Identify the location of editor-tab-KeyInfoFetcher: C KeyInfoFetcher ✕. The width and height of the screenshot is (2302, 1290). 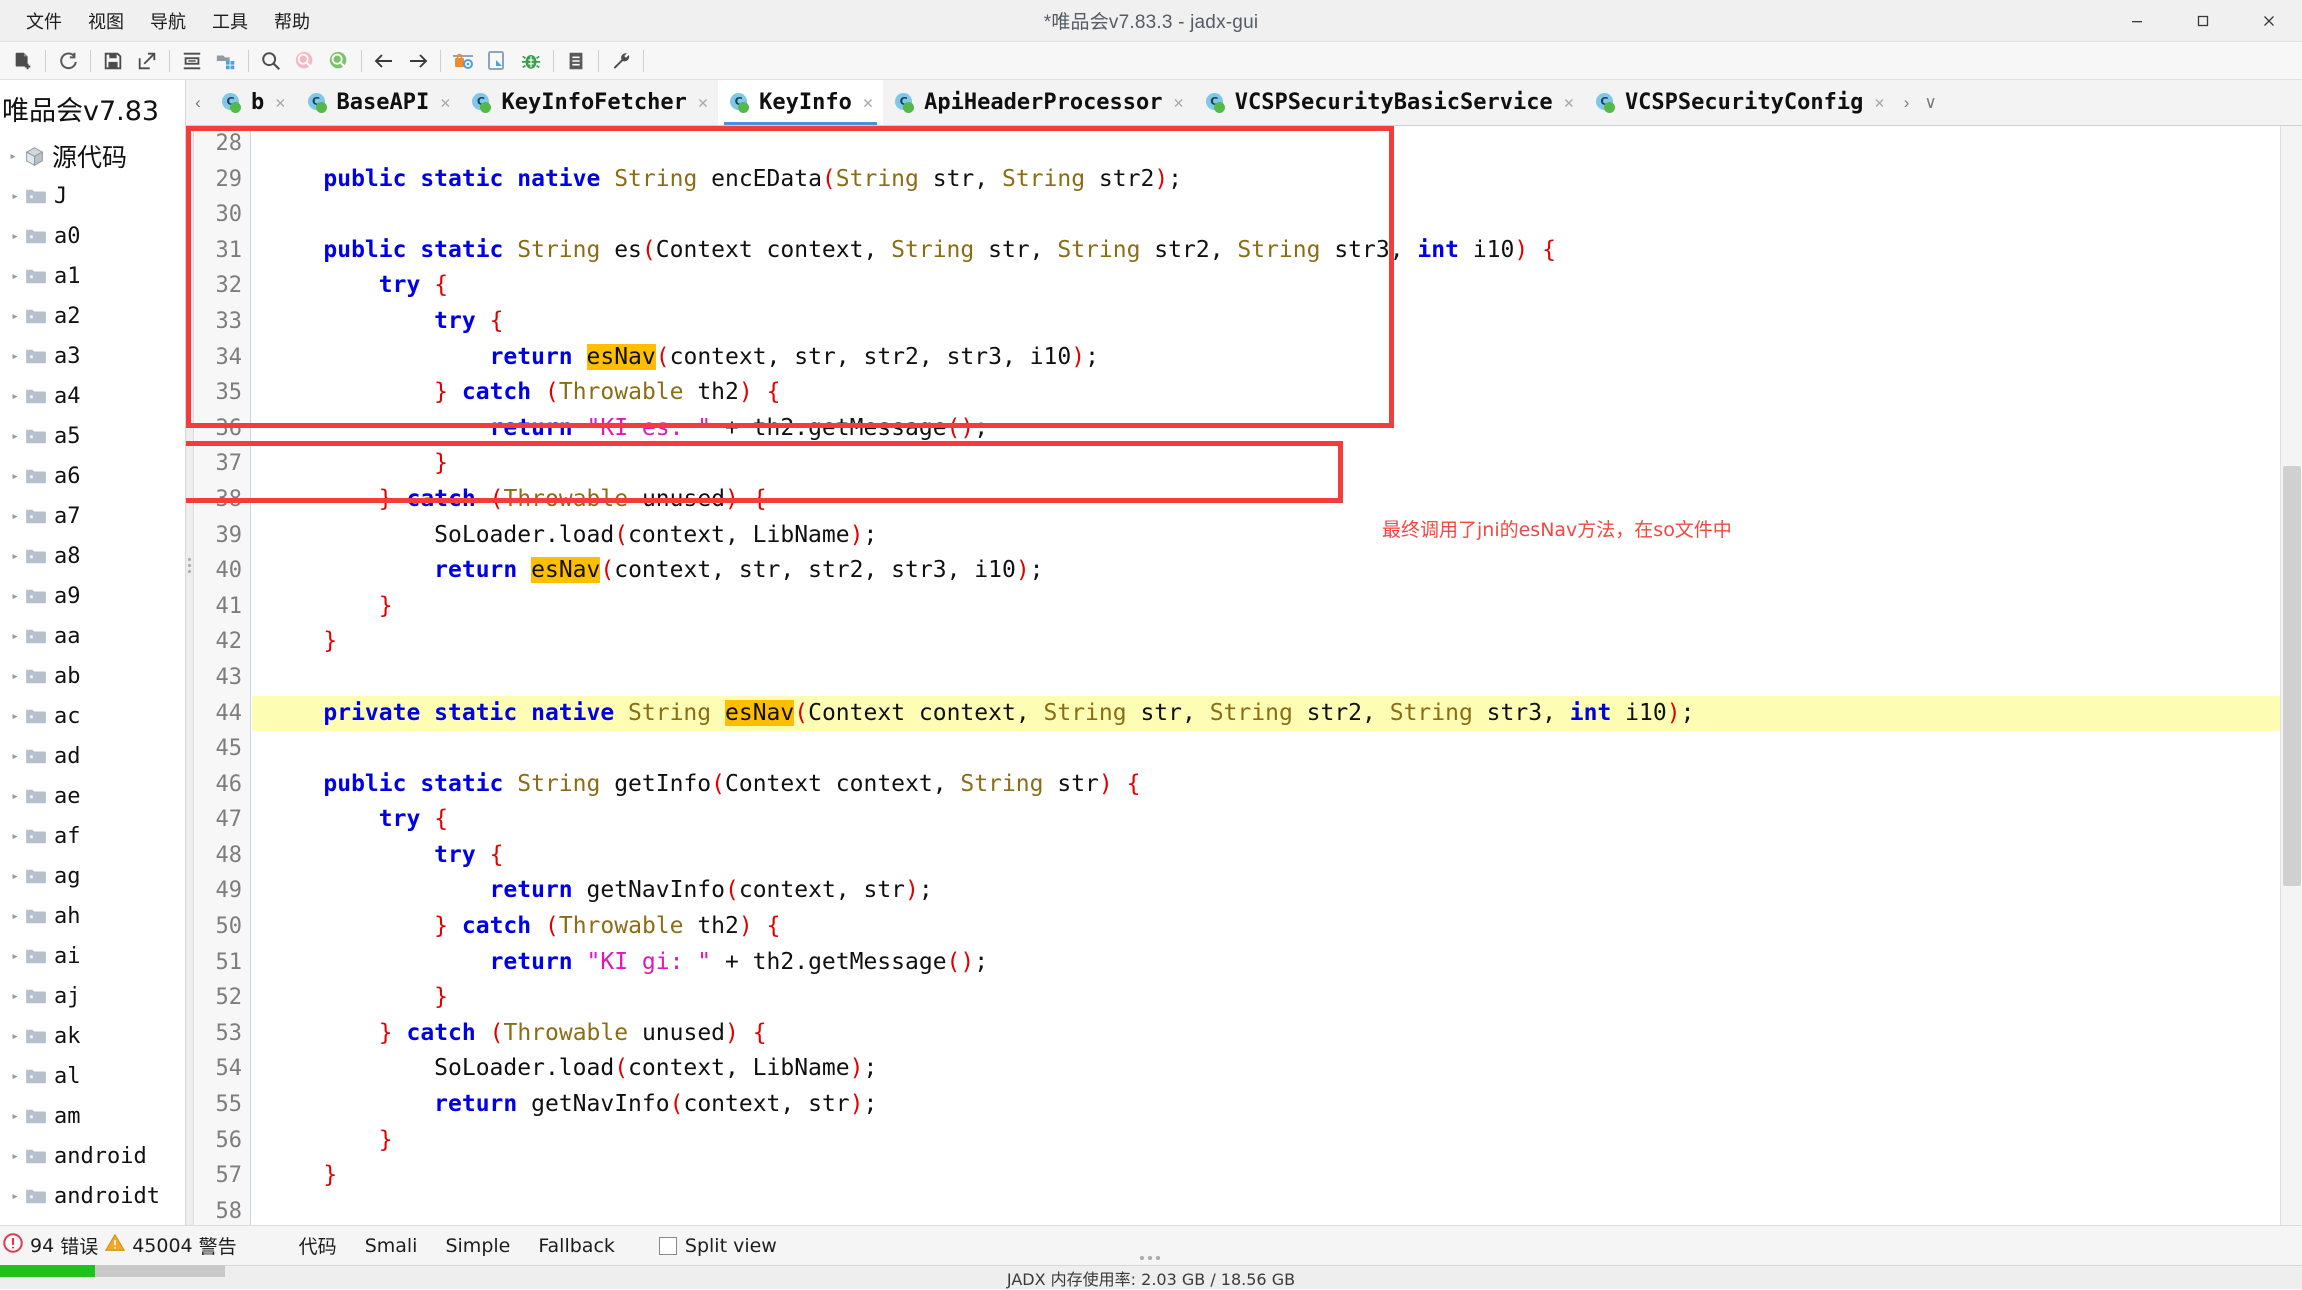
(589, 102).